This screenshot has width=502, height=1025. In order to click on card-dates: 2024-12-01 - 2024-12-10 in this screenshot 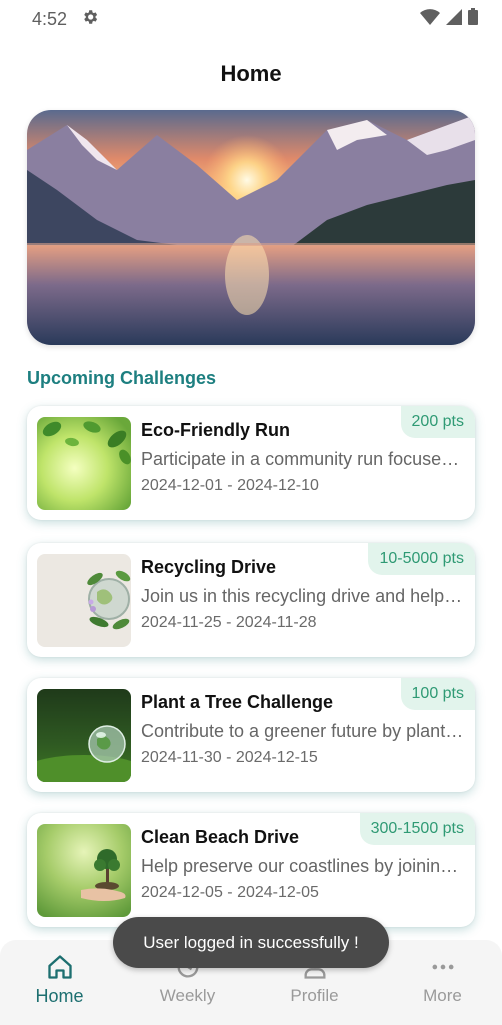, I will do `click(230, 485)`.